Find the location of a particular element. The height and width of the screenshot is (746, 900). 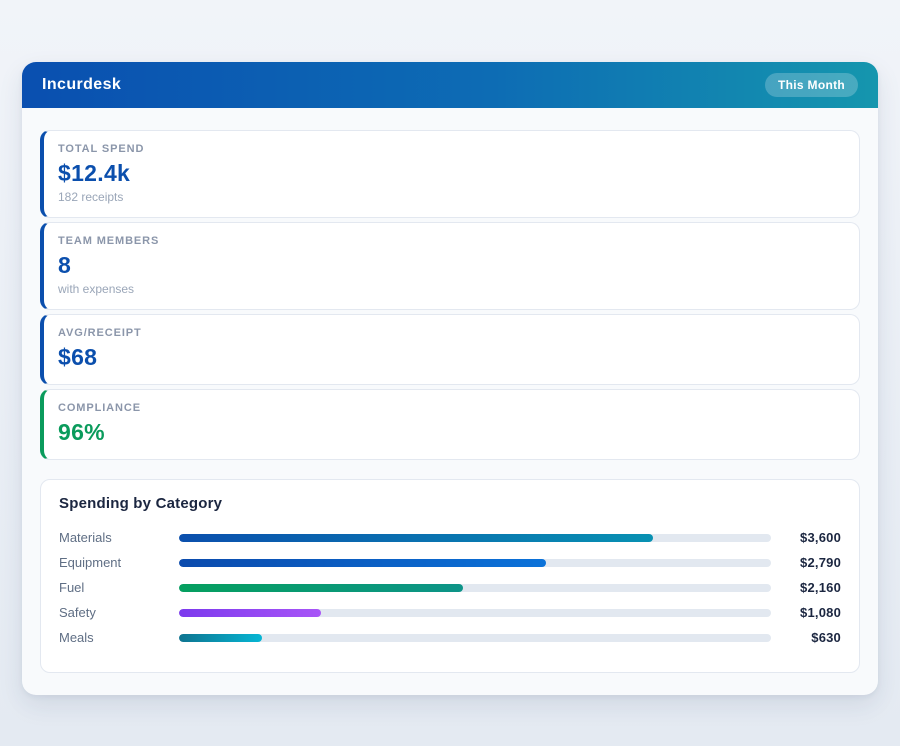

stat-label: AVG/RECEIPT is located at coordinates (100, 333).